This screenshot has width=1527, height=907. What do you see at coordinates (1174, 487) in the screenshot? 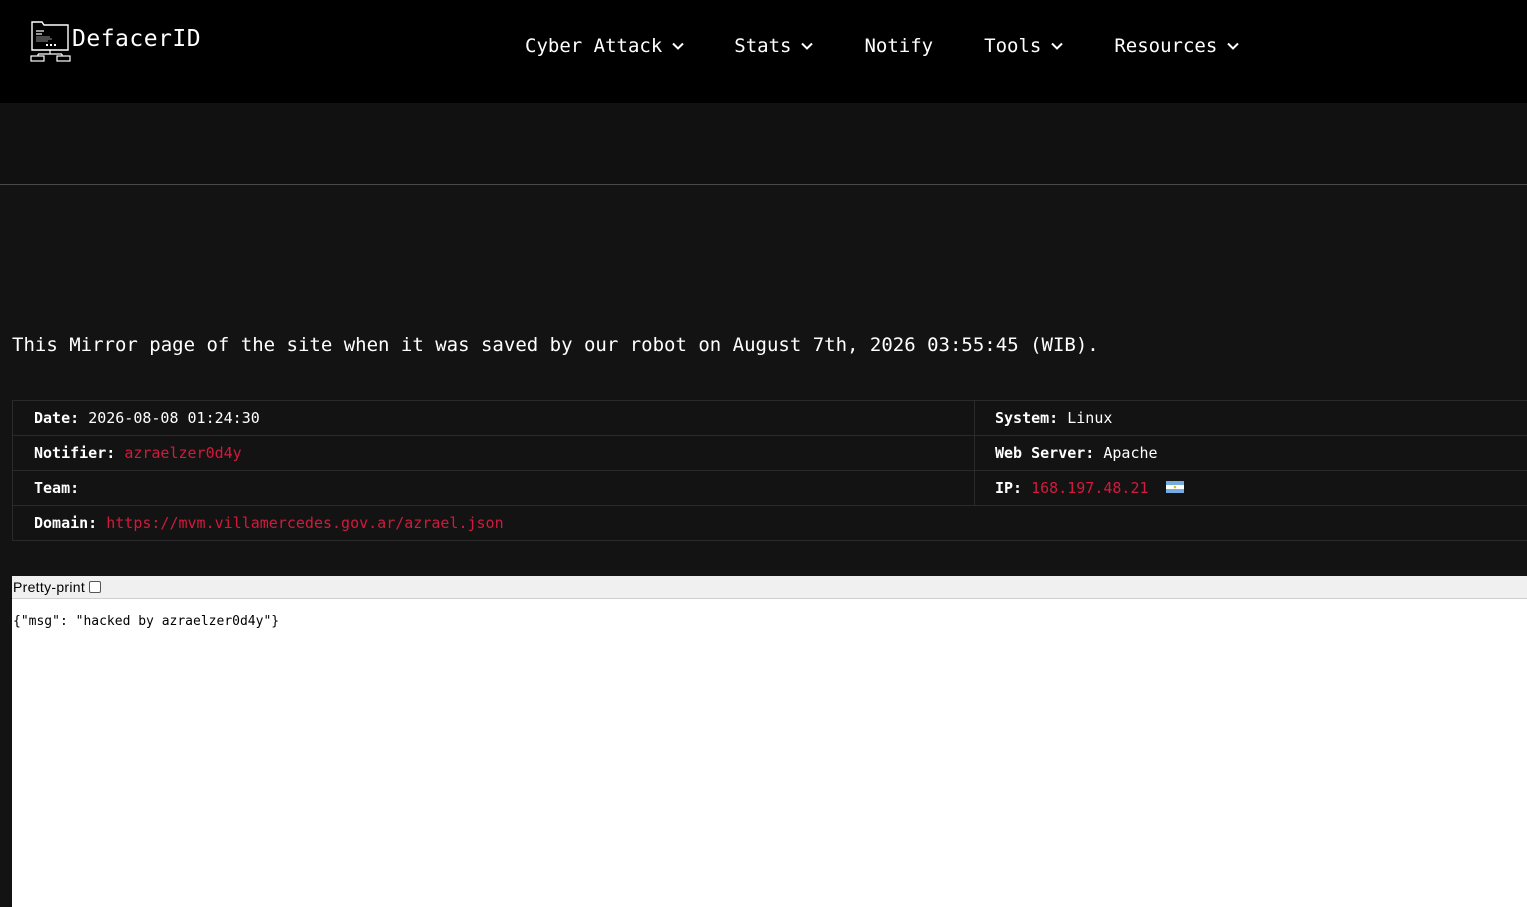
I see `argentina-flag-icon` at bounding box center [1174, 487].